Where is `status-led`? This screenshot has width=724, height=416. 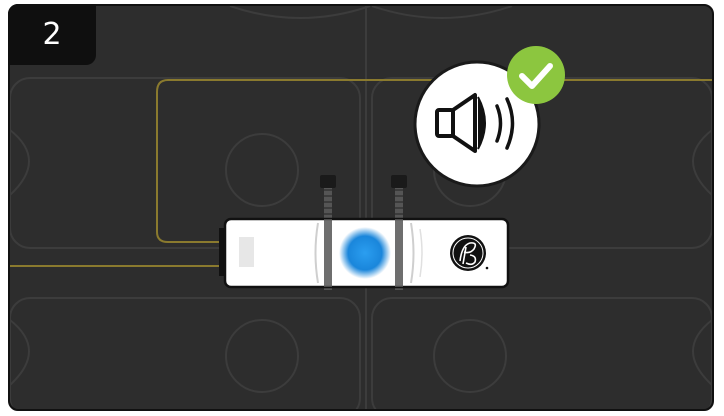
status-led is located at coordinates (365, 253).